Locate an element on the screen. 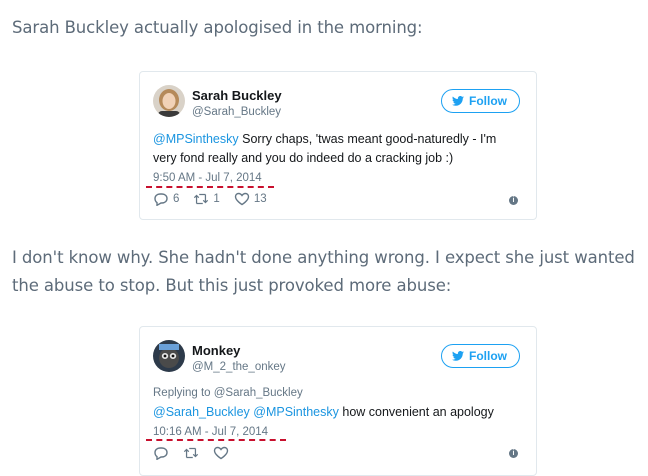 This screenshot has width=648, height=476. like-action: 13 is located at coordinates (250, 199).